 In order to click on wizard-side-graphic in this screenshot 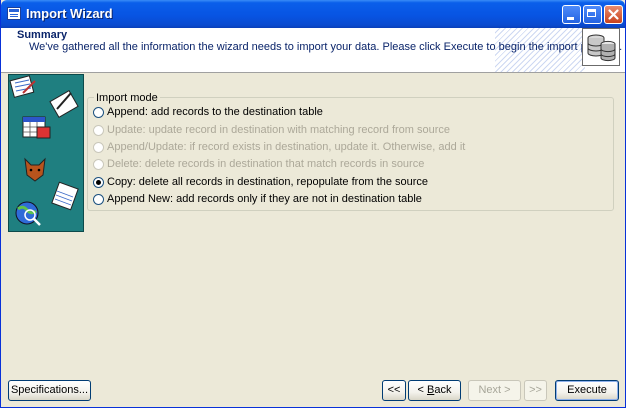, I will do `click(46, 153)`.